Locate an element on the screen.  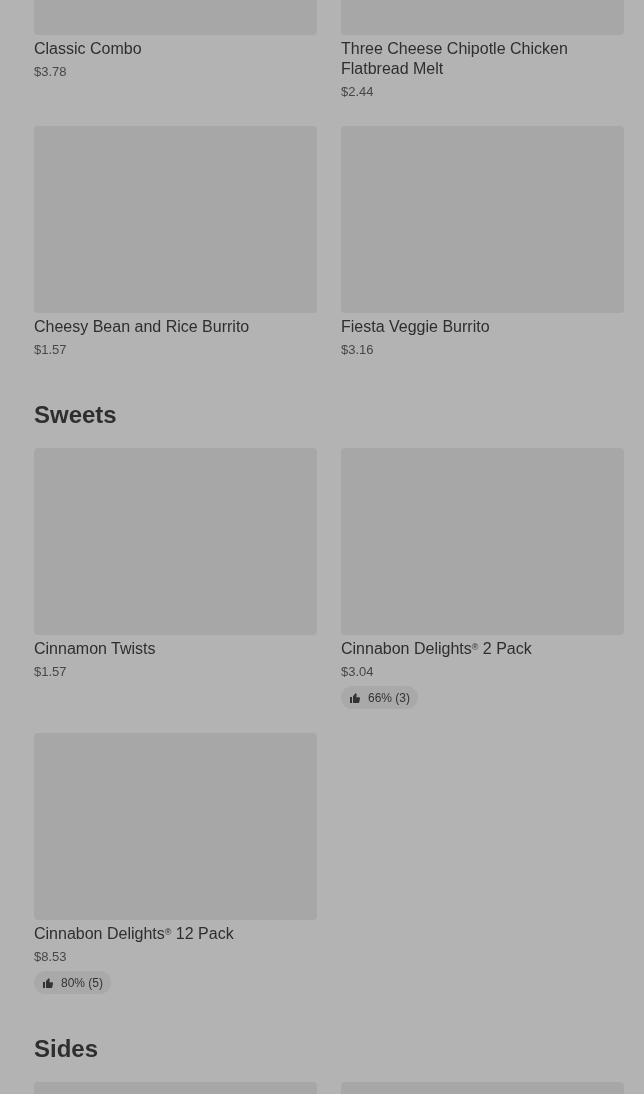
rating-text: 80% (5) is located at coordinates (82, 983).